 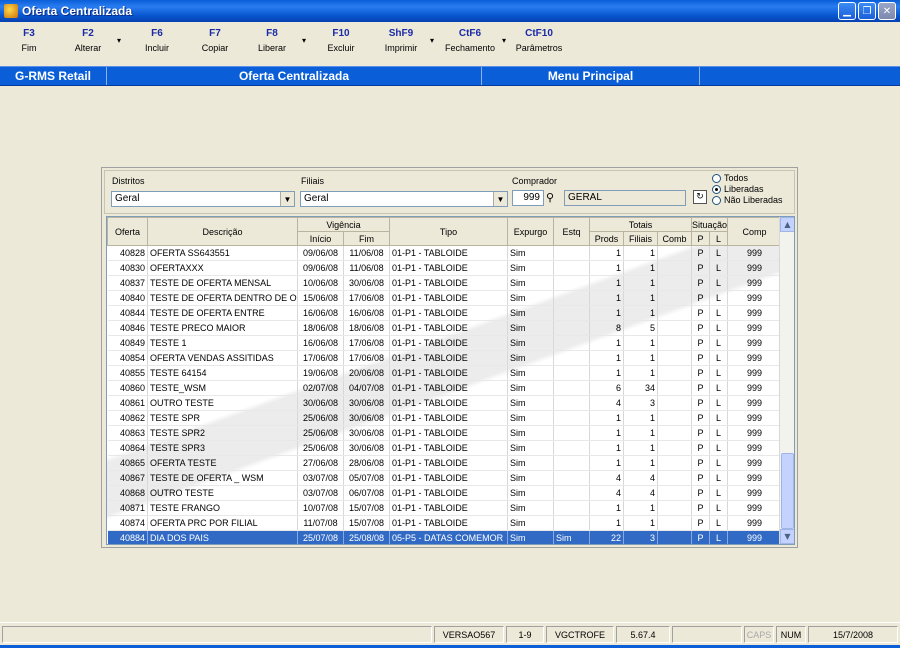 What do you see at coordinates (550, 197) in the screenshot?
I see `binoculars-icon: ⚲` at bounding box center [550, 197].